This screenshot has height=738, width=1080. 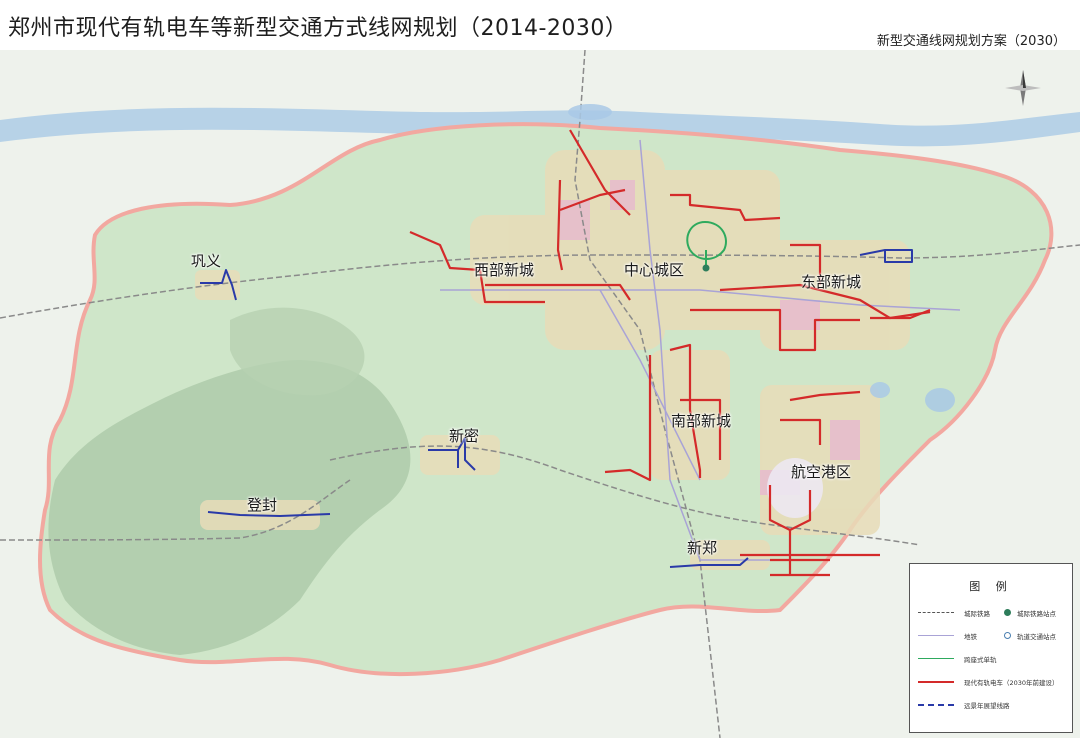 I want to click on legend-item-monorail: 跨座式单轨, so click(x=993, y=659).